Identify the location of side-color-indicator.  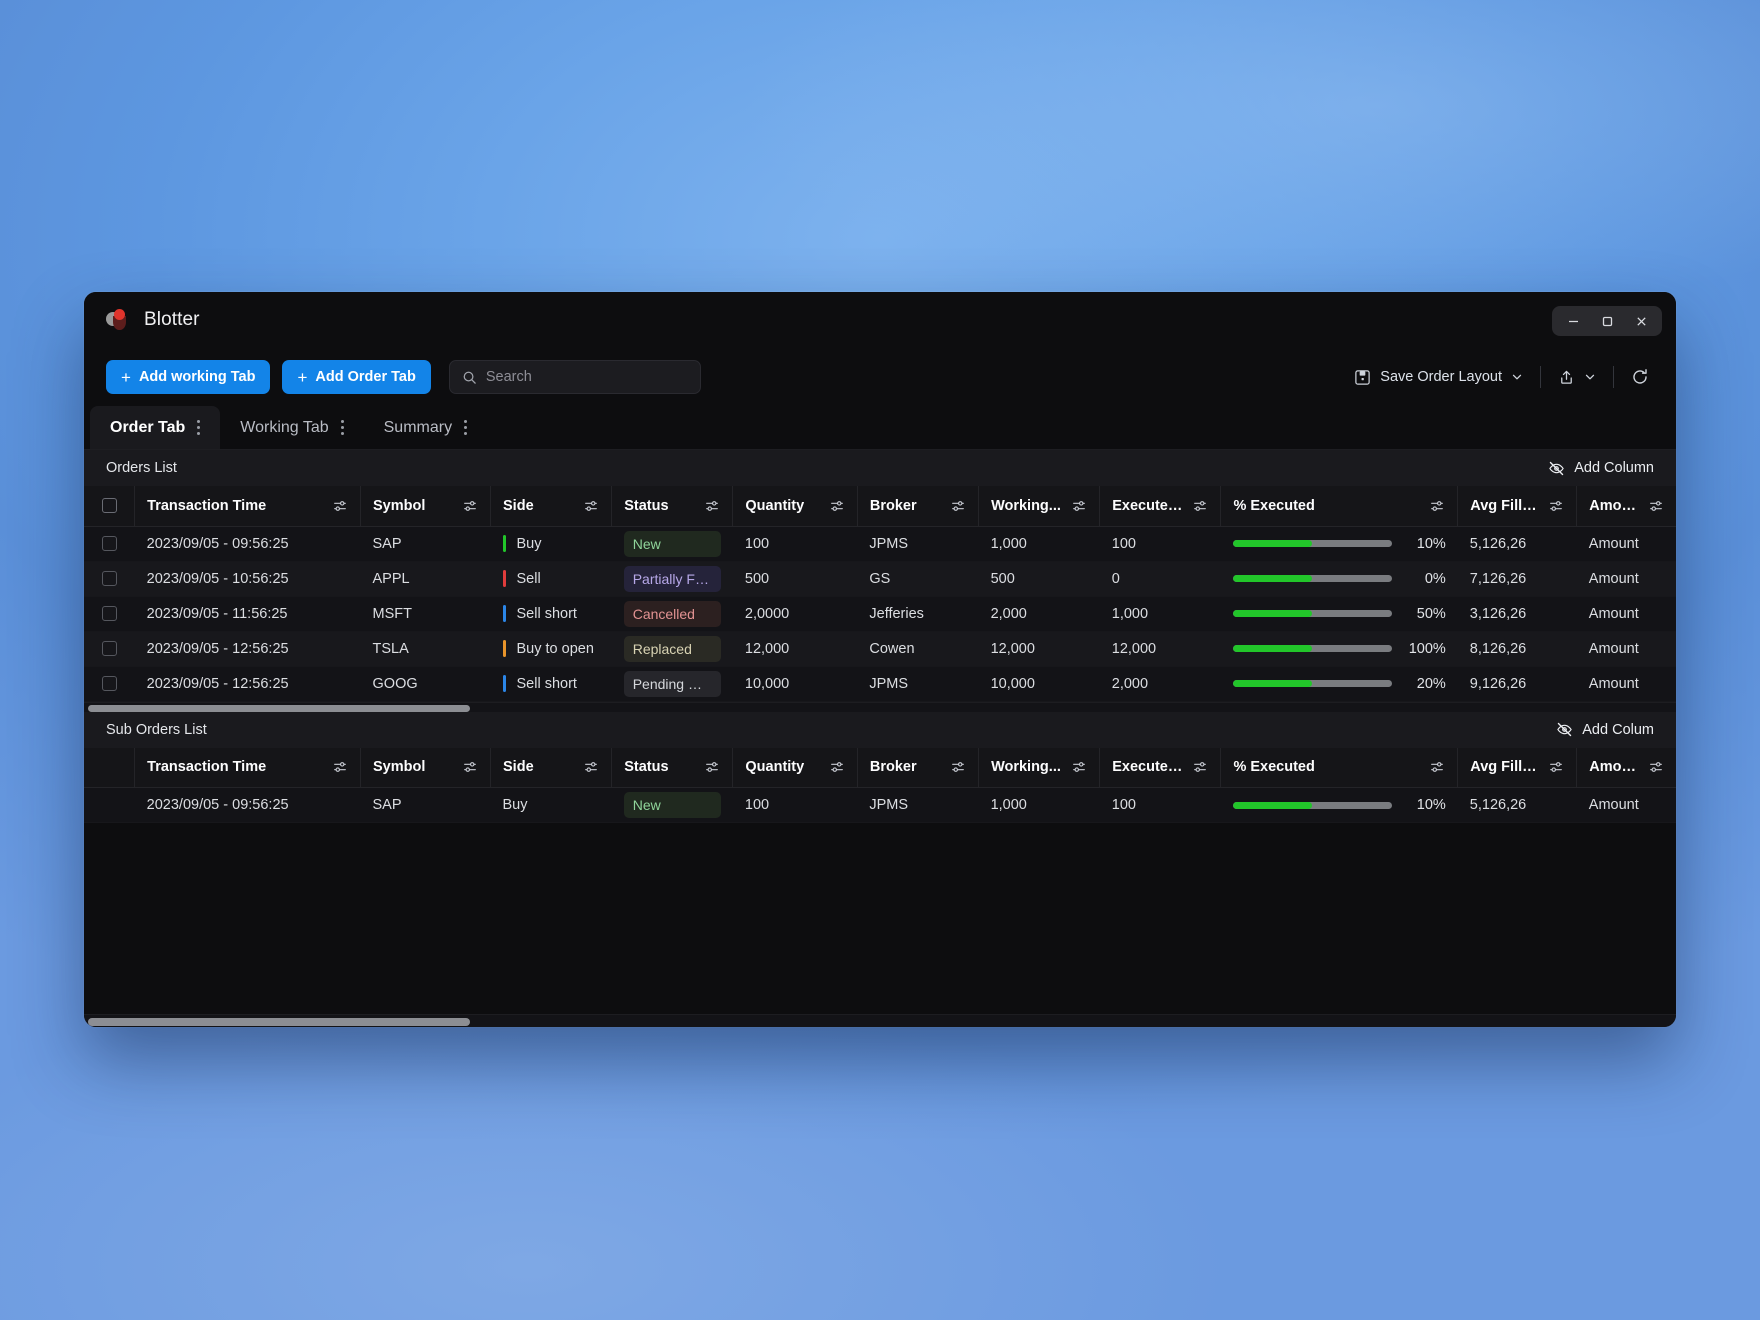
(504, 648).